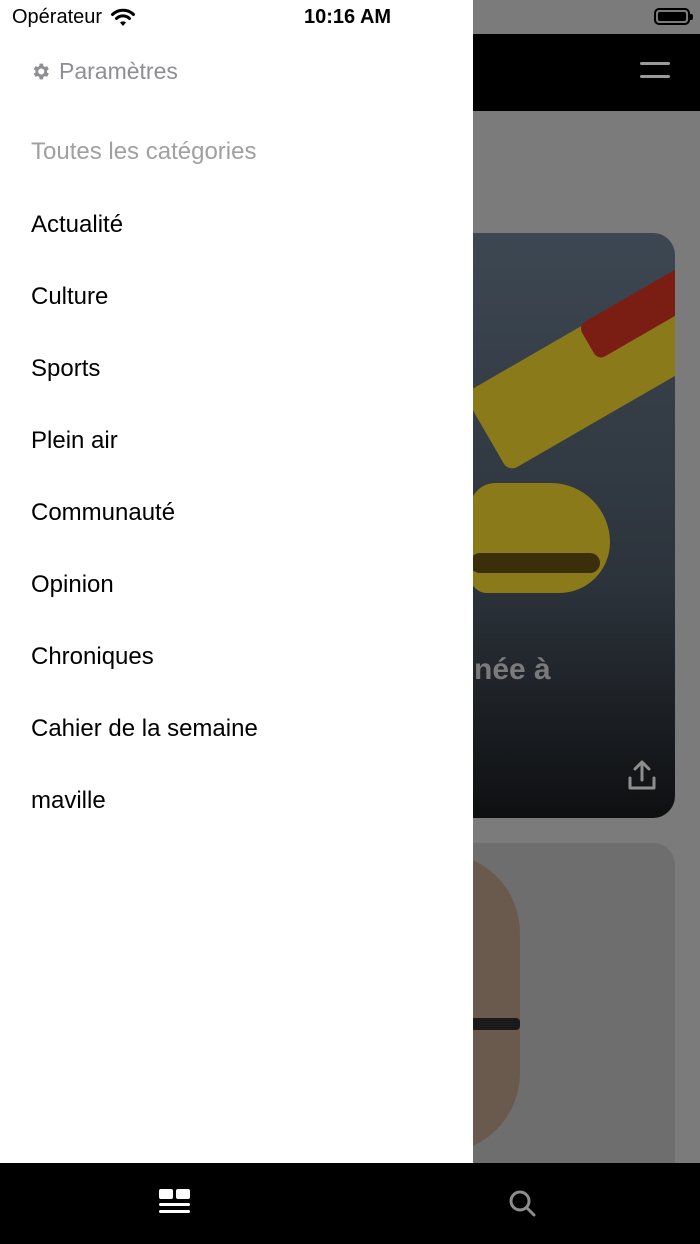 Image resolution: width=700 pixels, height=1244 pixels. Describe the element at coordinates (144, 812) in the screenshot. I see `category-item-maville: maville` at that location.